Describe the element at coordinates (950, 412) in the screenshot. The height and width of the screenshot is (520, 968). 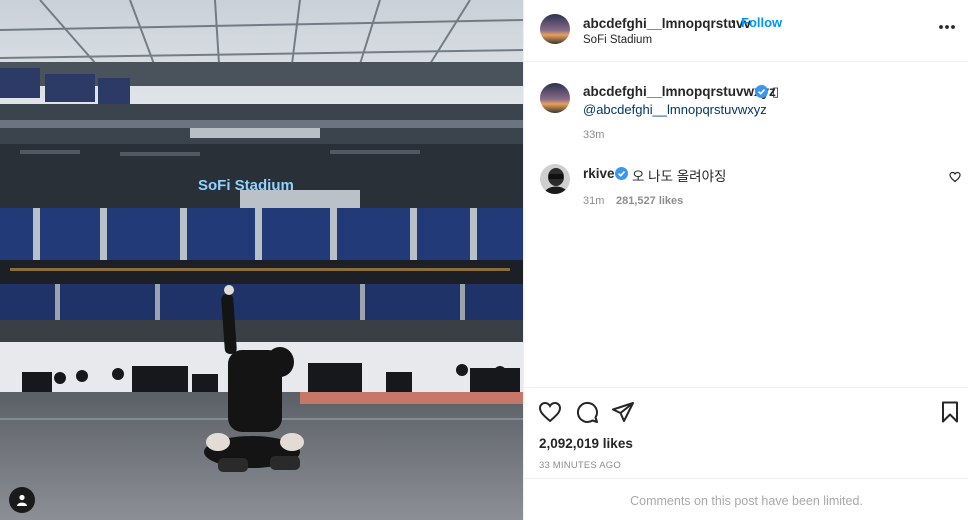
I see `save-icon` at that location.